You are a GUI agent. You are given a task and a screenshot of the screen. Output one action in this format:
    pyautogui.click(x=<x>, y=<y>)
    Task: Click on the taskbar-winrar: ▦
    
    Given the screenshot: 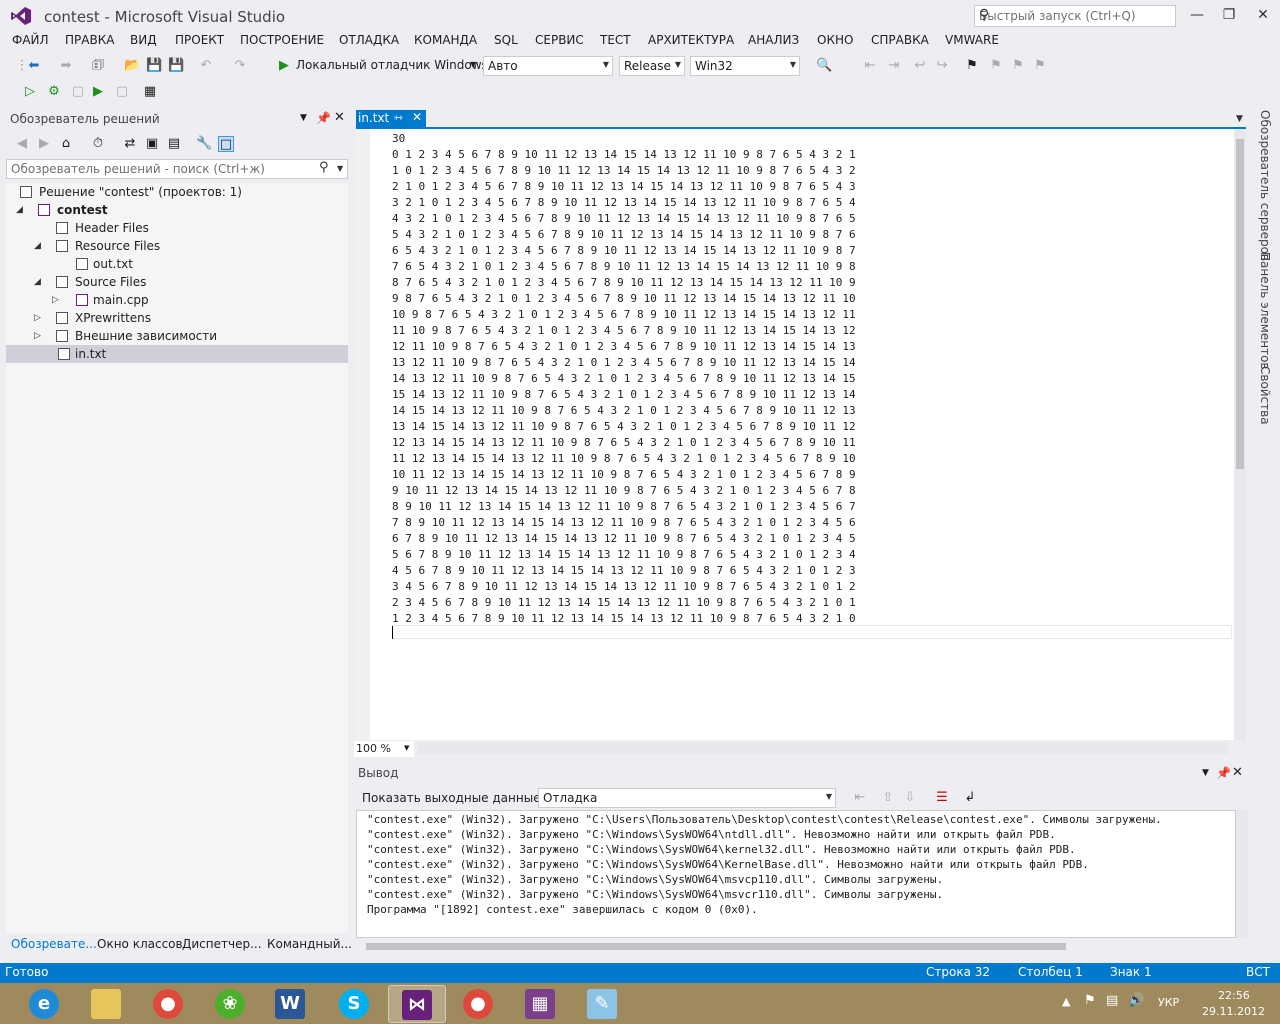 What is the action you would take?
    pyautogui.click(x=541, y=1004)
    